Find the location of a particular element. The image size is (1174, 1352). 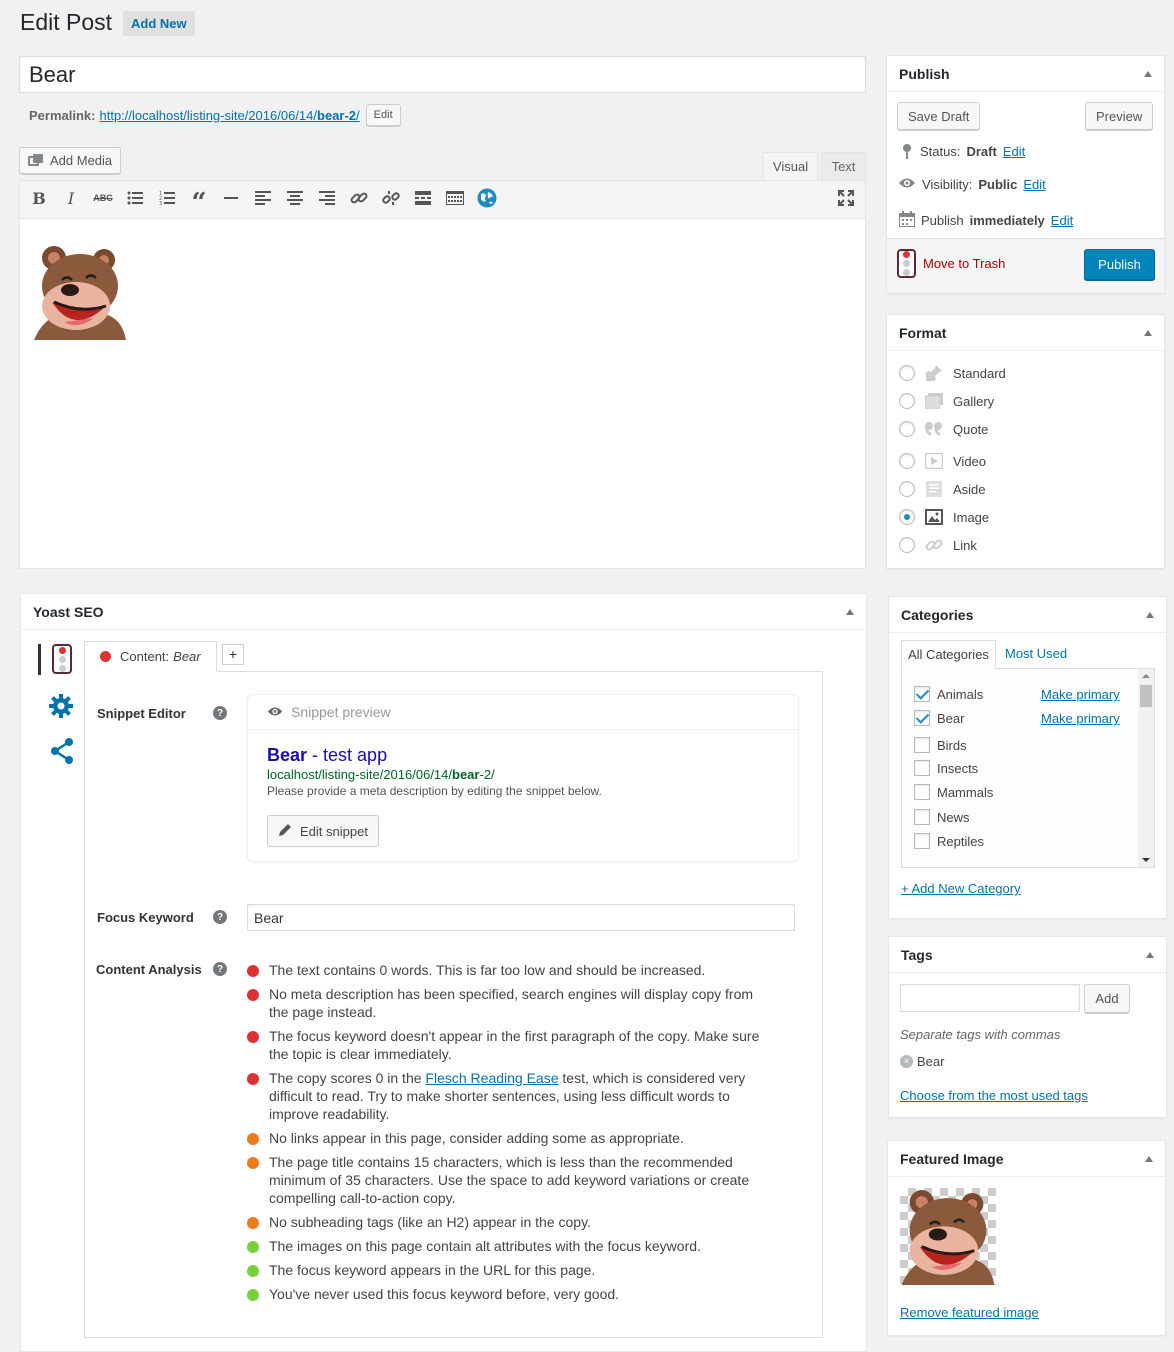

unlink-icon is located at coordinates (391, 198).